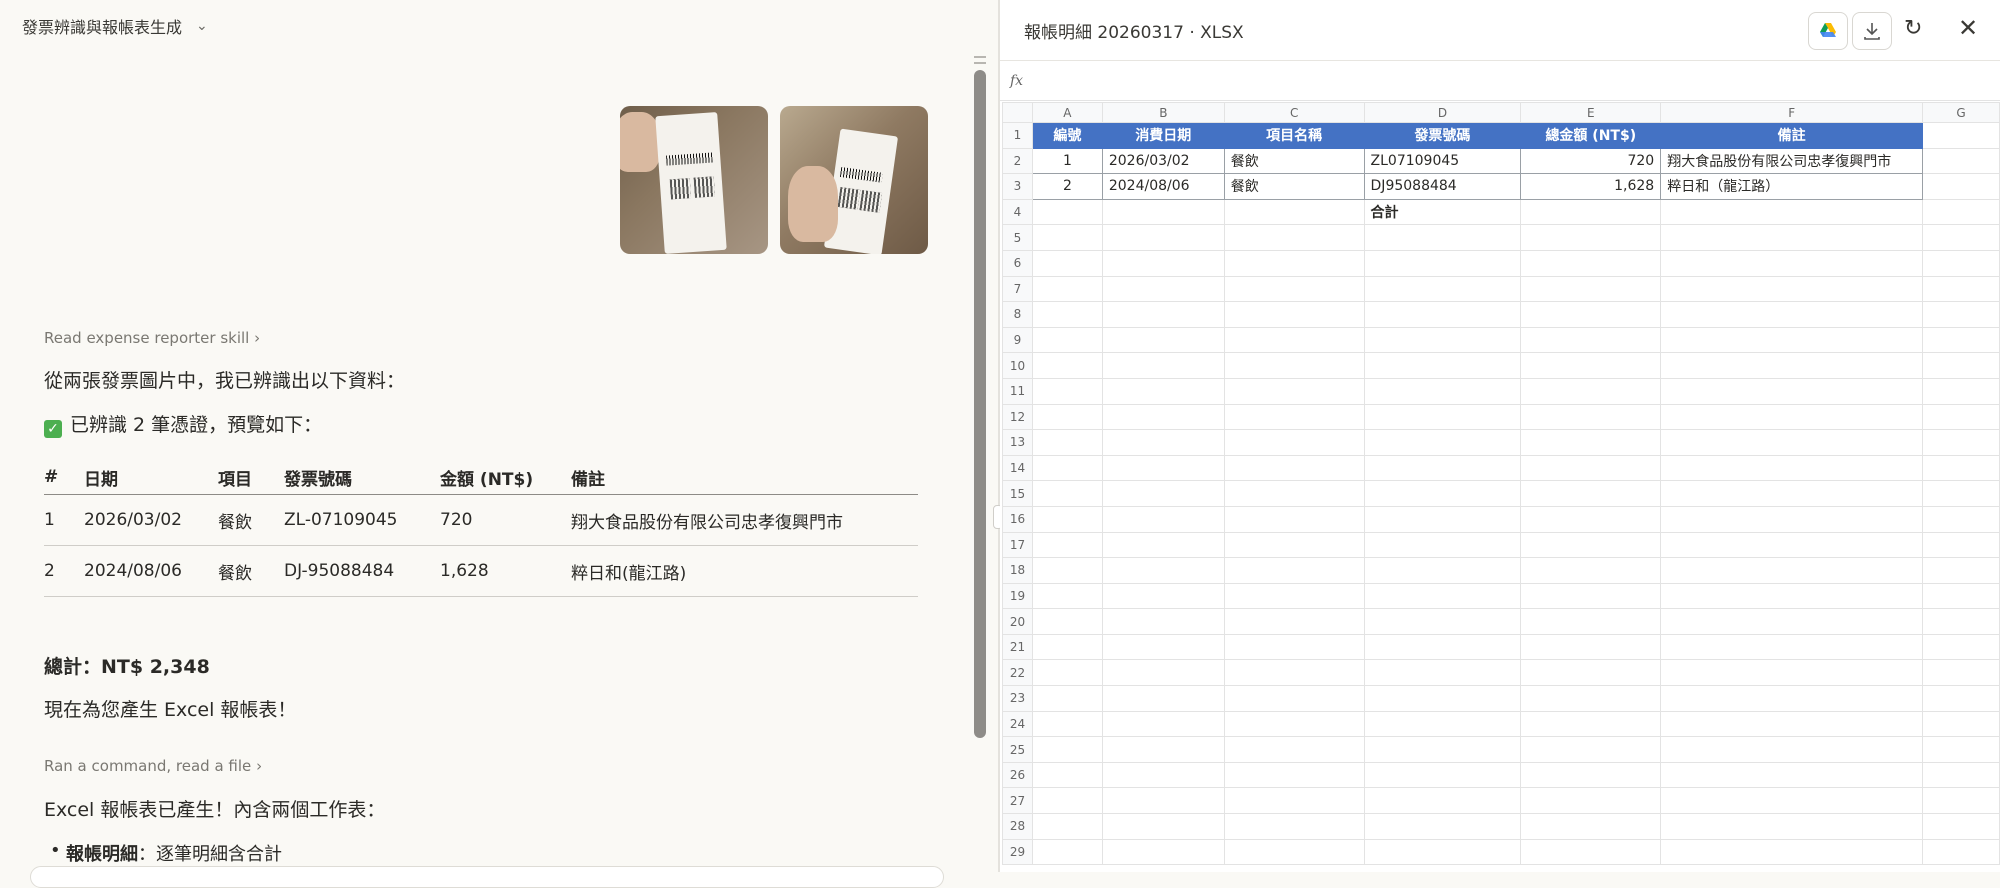  What do you see at coordinates (1017, 570) in the screenshot?
I see `row-header: 18` at bounding box center [1017, 570].